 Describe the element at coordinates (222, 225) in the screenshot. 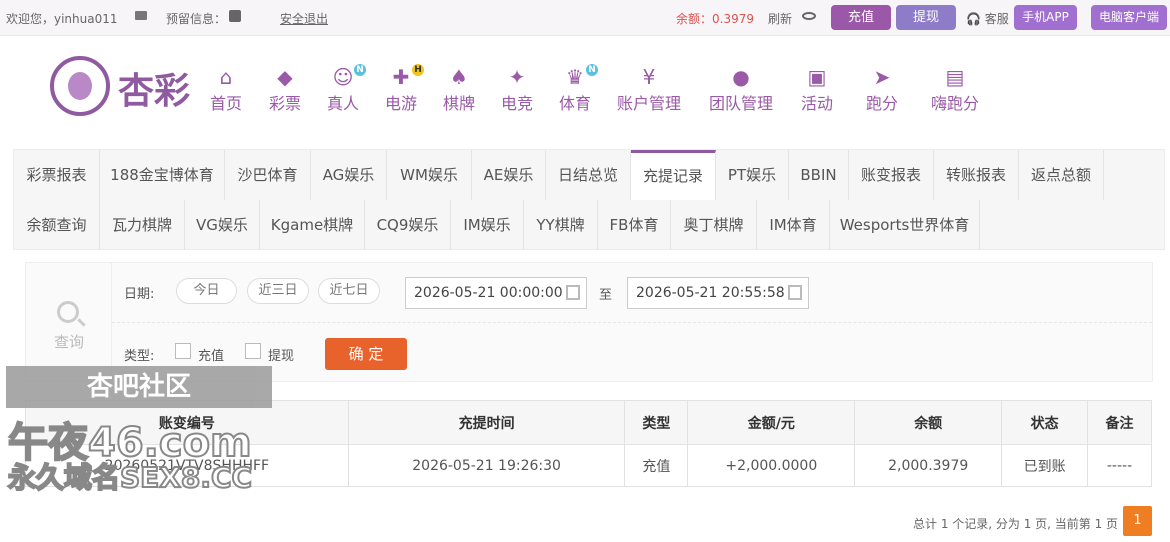

I see `tab-vg: VG娱乐` at that location.